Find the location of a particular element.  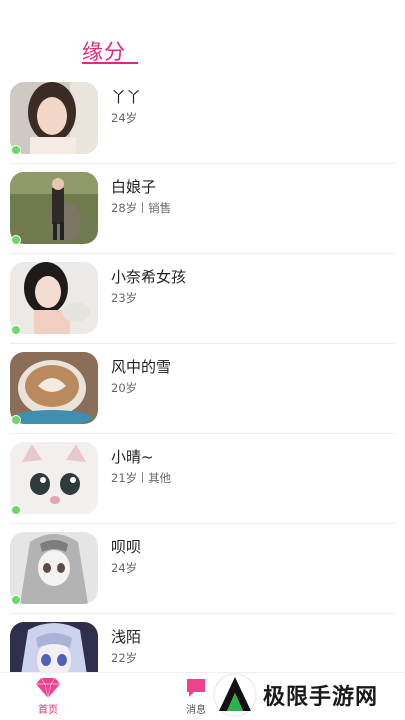

watermark-logo-icon is located at coordinates (235, 695).